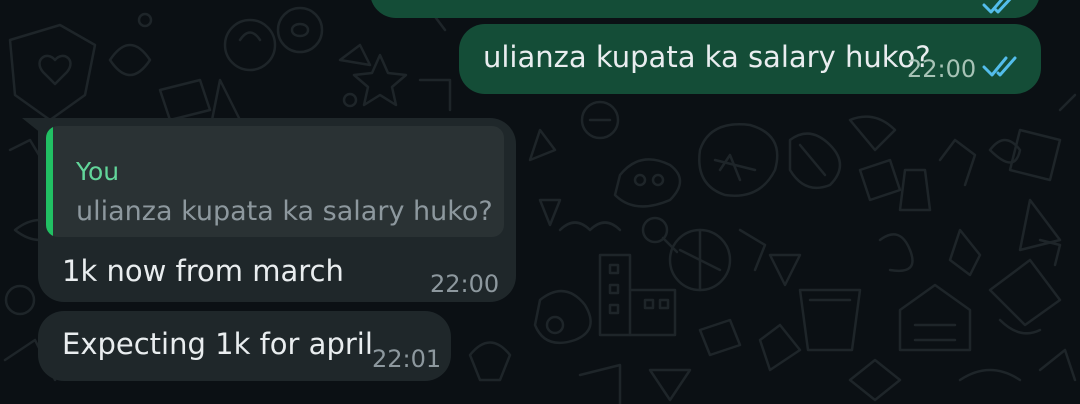  Describe the element at coordinates (98, 171) in the screenshot. I see `quote-author: You` at that location.